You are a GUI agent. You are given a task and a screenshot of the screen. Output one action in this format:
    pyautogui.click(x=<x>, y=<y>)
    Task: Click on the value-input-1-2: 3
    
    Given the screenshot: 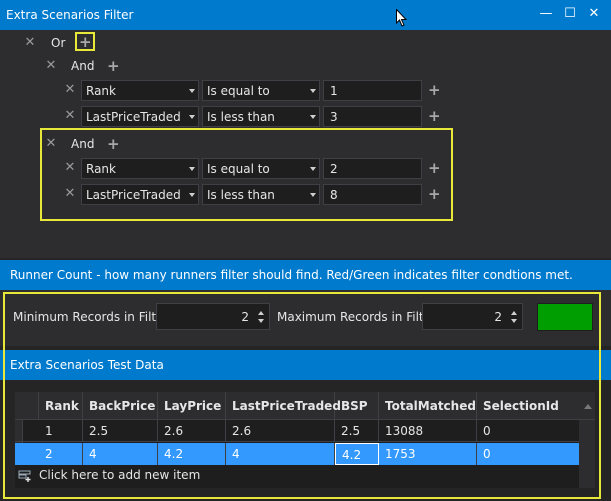 What is the action you would take?
    pyautogui.click(x=372, y=116)
    